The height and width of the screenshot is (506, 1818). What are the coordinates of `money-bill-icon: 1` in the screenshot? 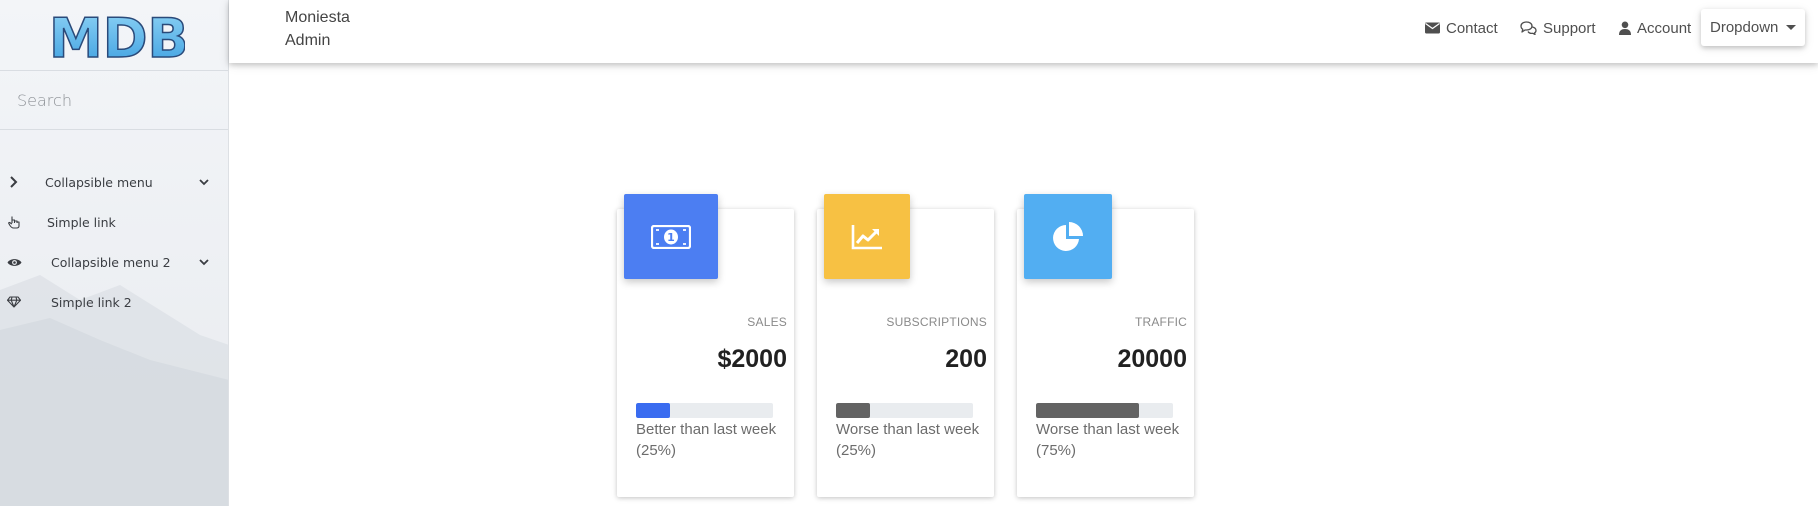 It's located at (671, 236).